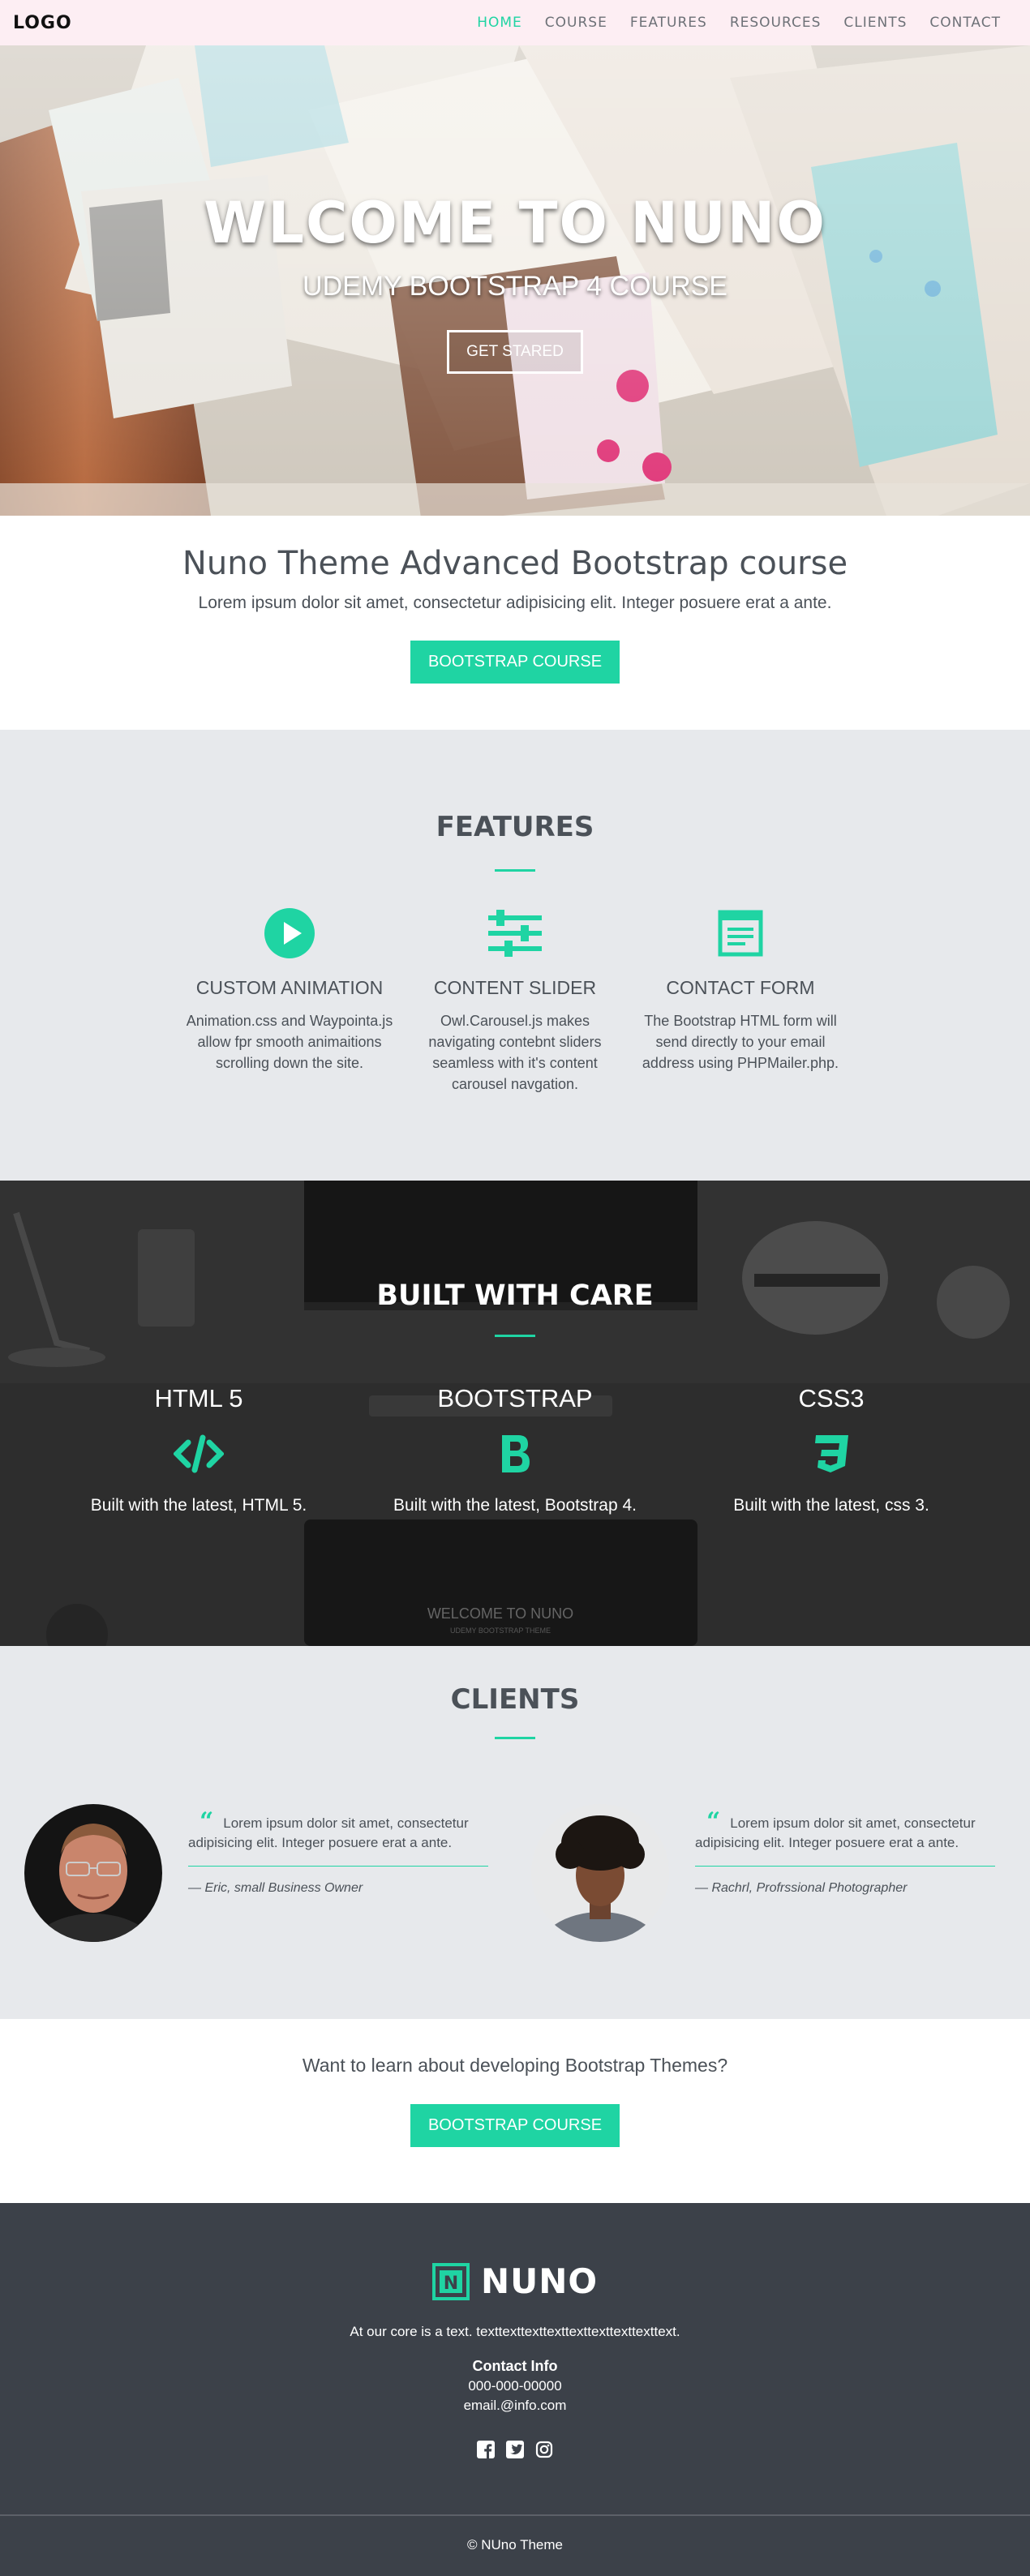 The width and height of the screenshot is (1030, 2576). What do you see at coordinates (831, 1505) in the screenshot?
I see `built-item-text: Built with the latest, css 3.` at bounding box center [831, 1505].